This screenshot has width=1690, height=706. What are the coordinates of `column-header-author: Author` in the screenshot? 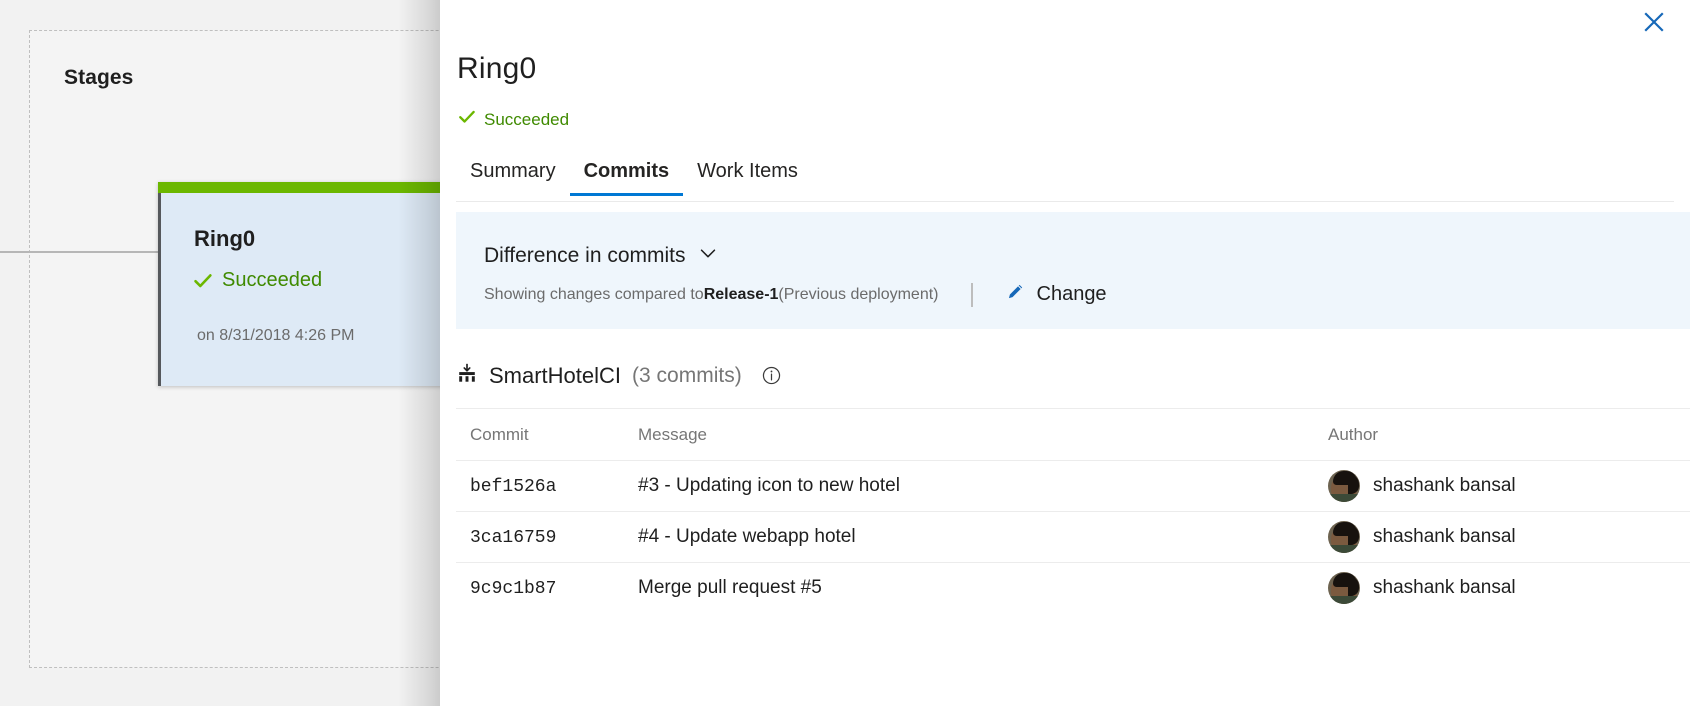 It's located at (1502, 434).